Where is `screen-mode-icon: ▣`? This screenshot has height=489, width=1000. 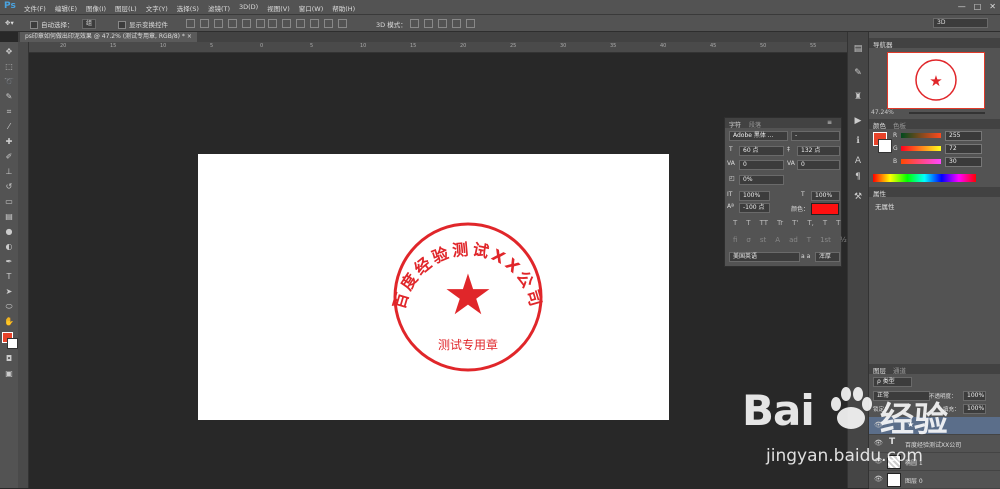
screen-mode-icon: ▣ is located at coordinates (9, 373).